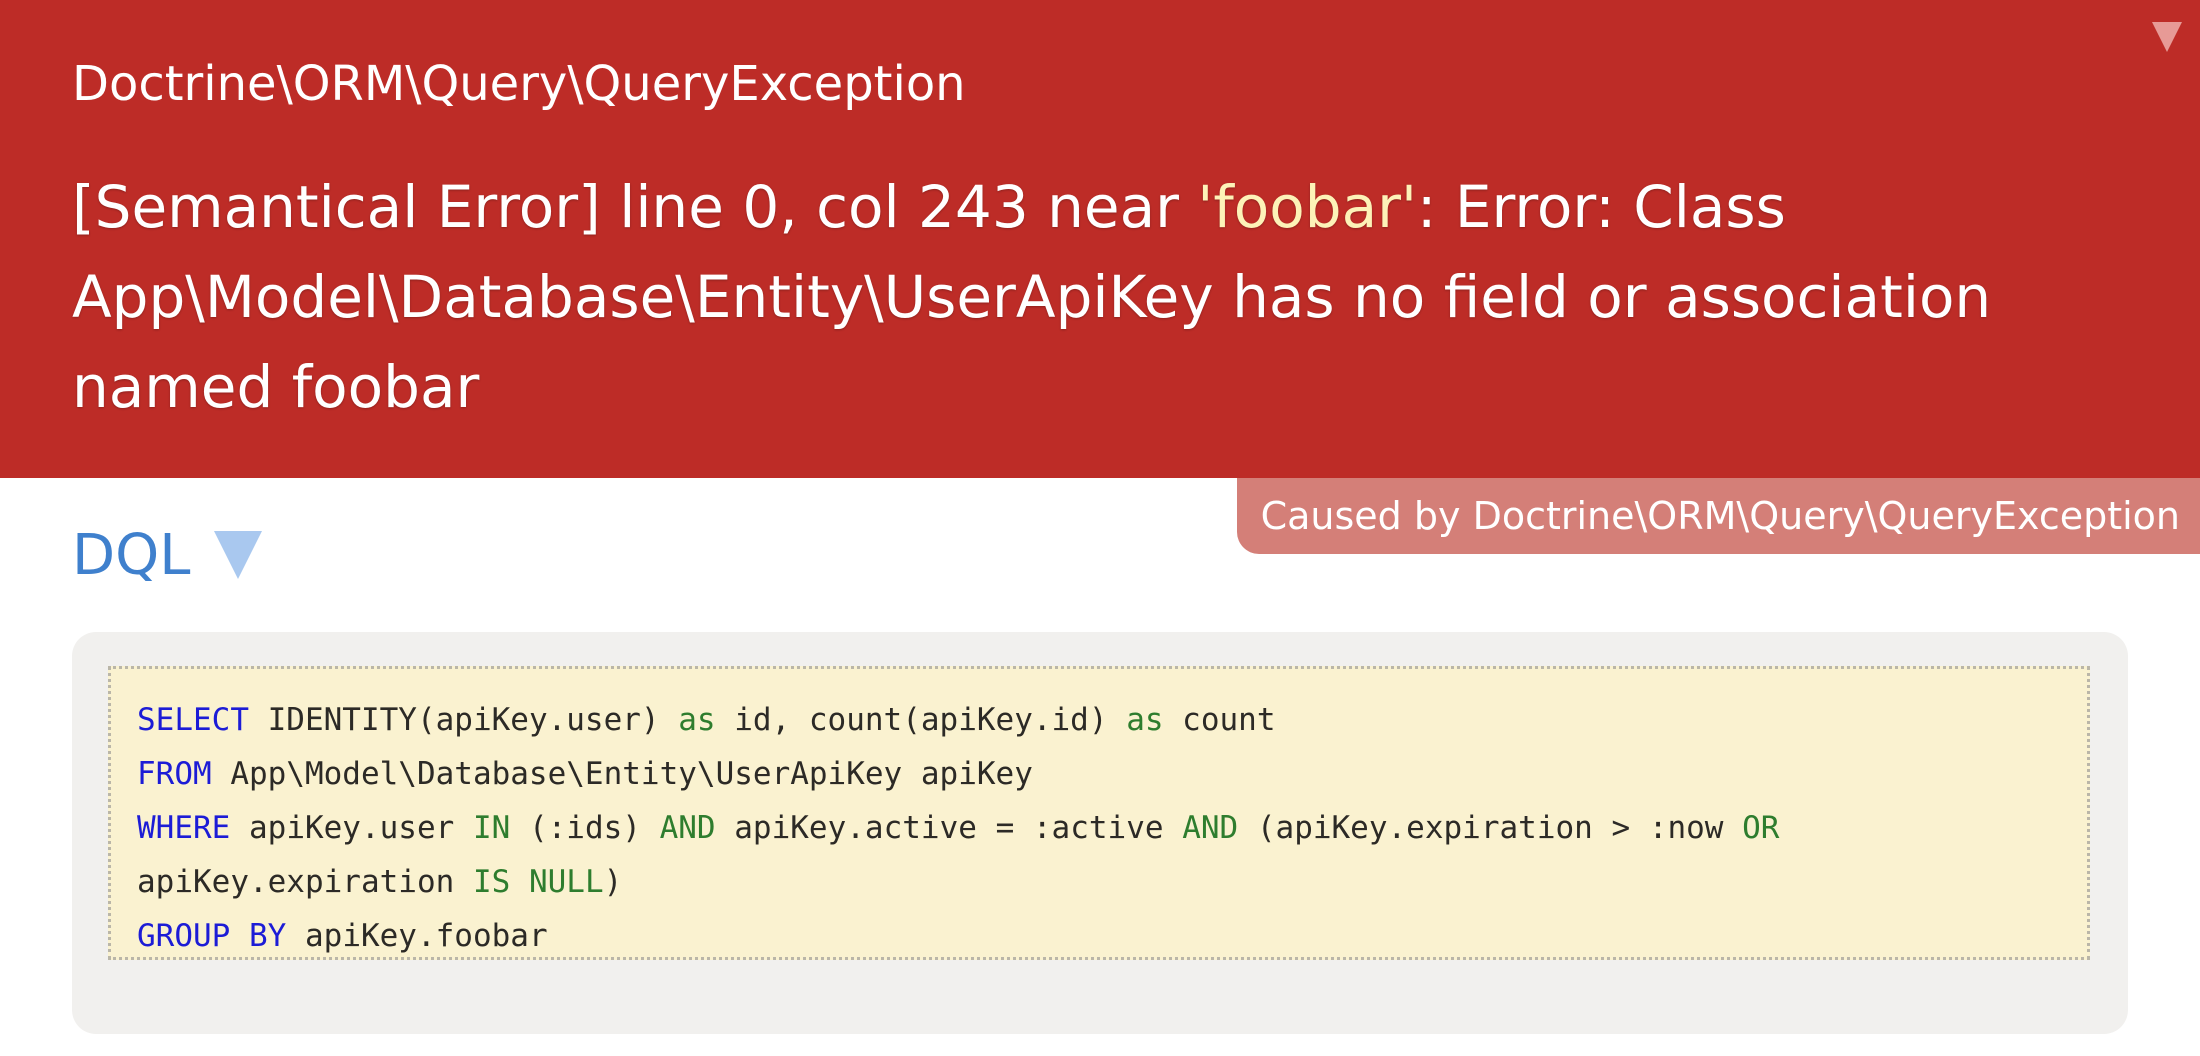 The width and height of the screenshot is (2200, 1056). Describe the element at coordinates (613, 882) in the screenshot. I see `code-text: )` at that location.